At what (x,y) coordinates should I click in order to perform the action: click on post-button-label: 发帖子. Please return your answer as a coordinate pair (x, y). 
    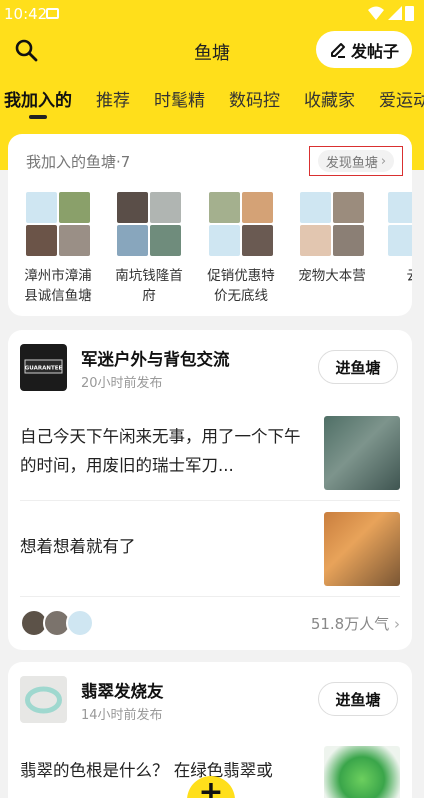
    Looking at the image, I should click on (374, 51).